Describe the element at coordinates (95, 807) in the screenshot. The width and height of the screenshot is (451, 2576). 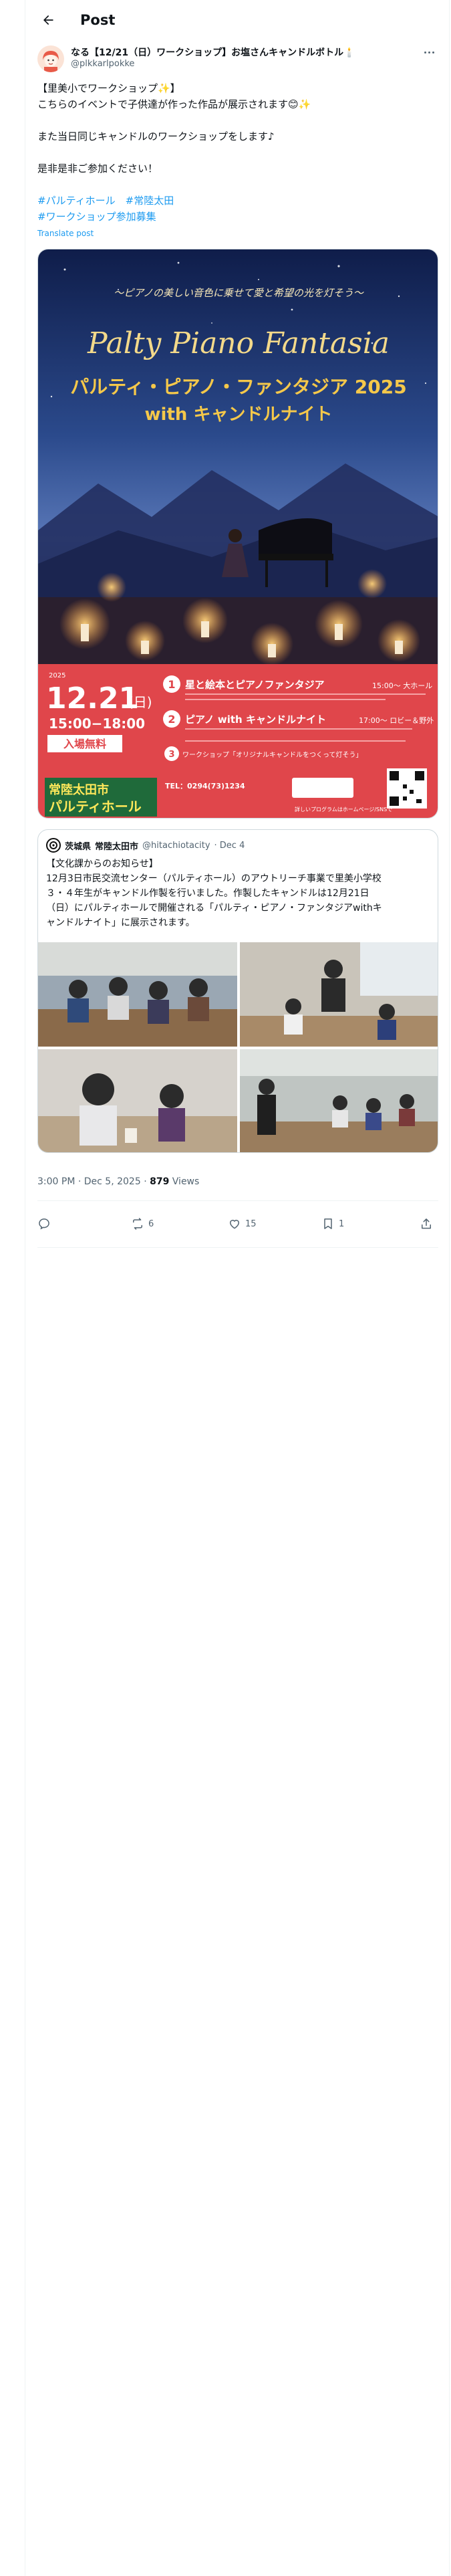
I see `poster-venue-line2: パルティホール` at that location.